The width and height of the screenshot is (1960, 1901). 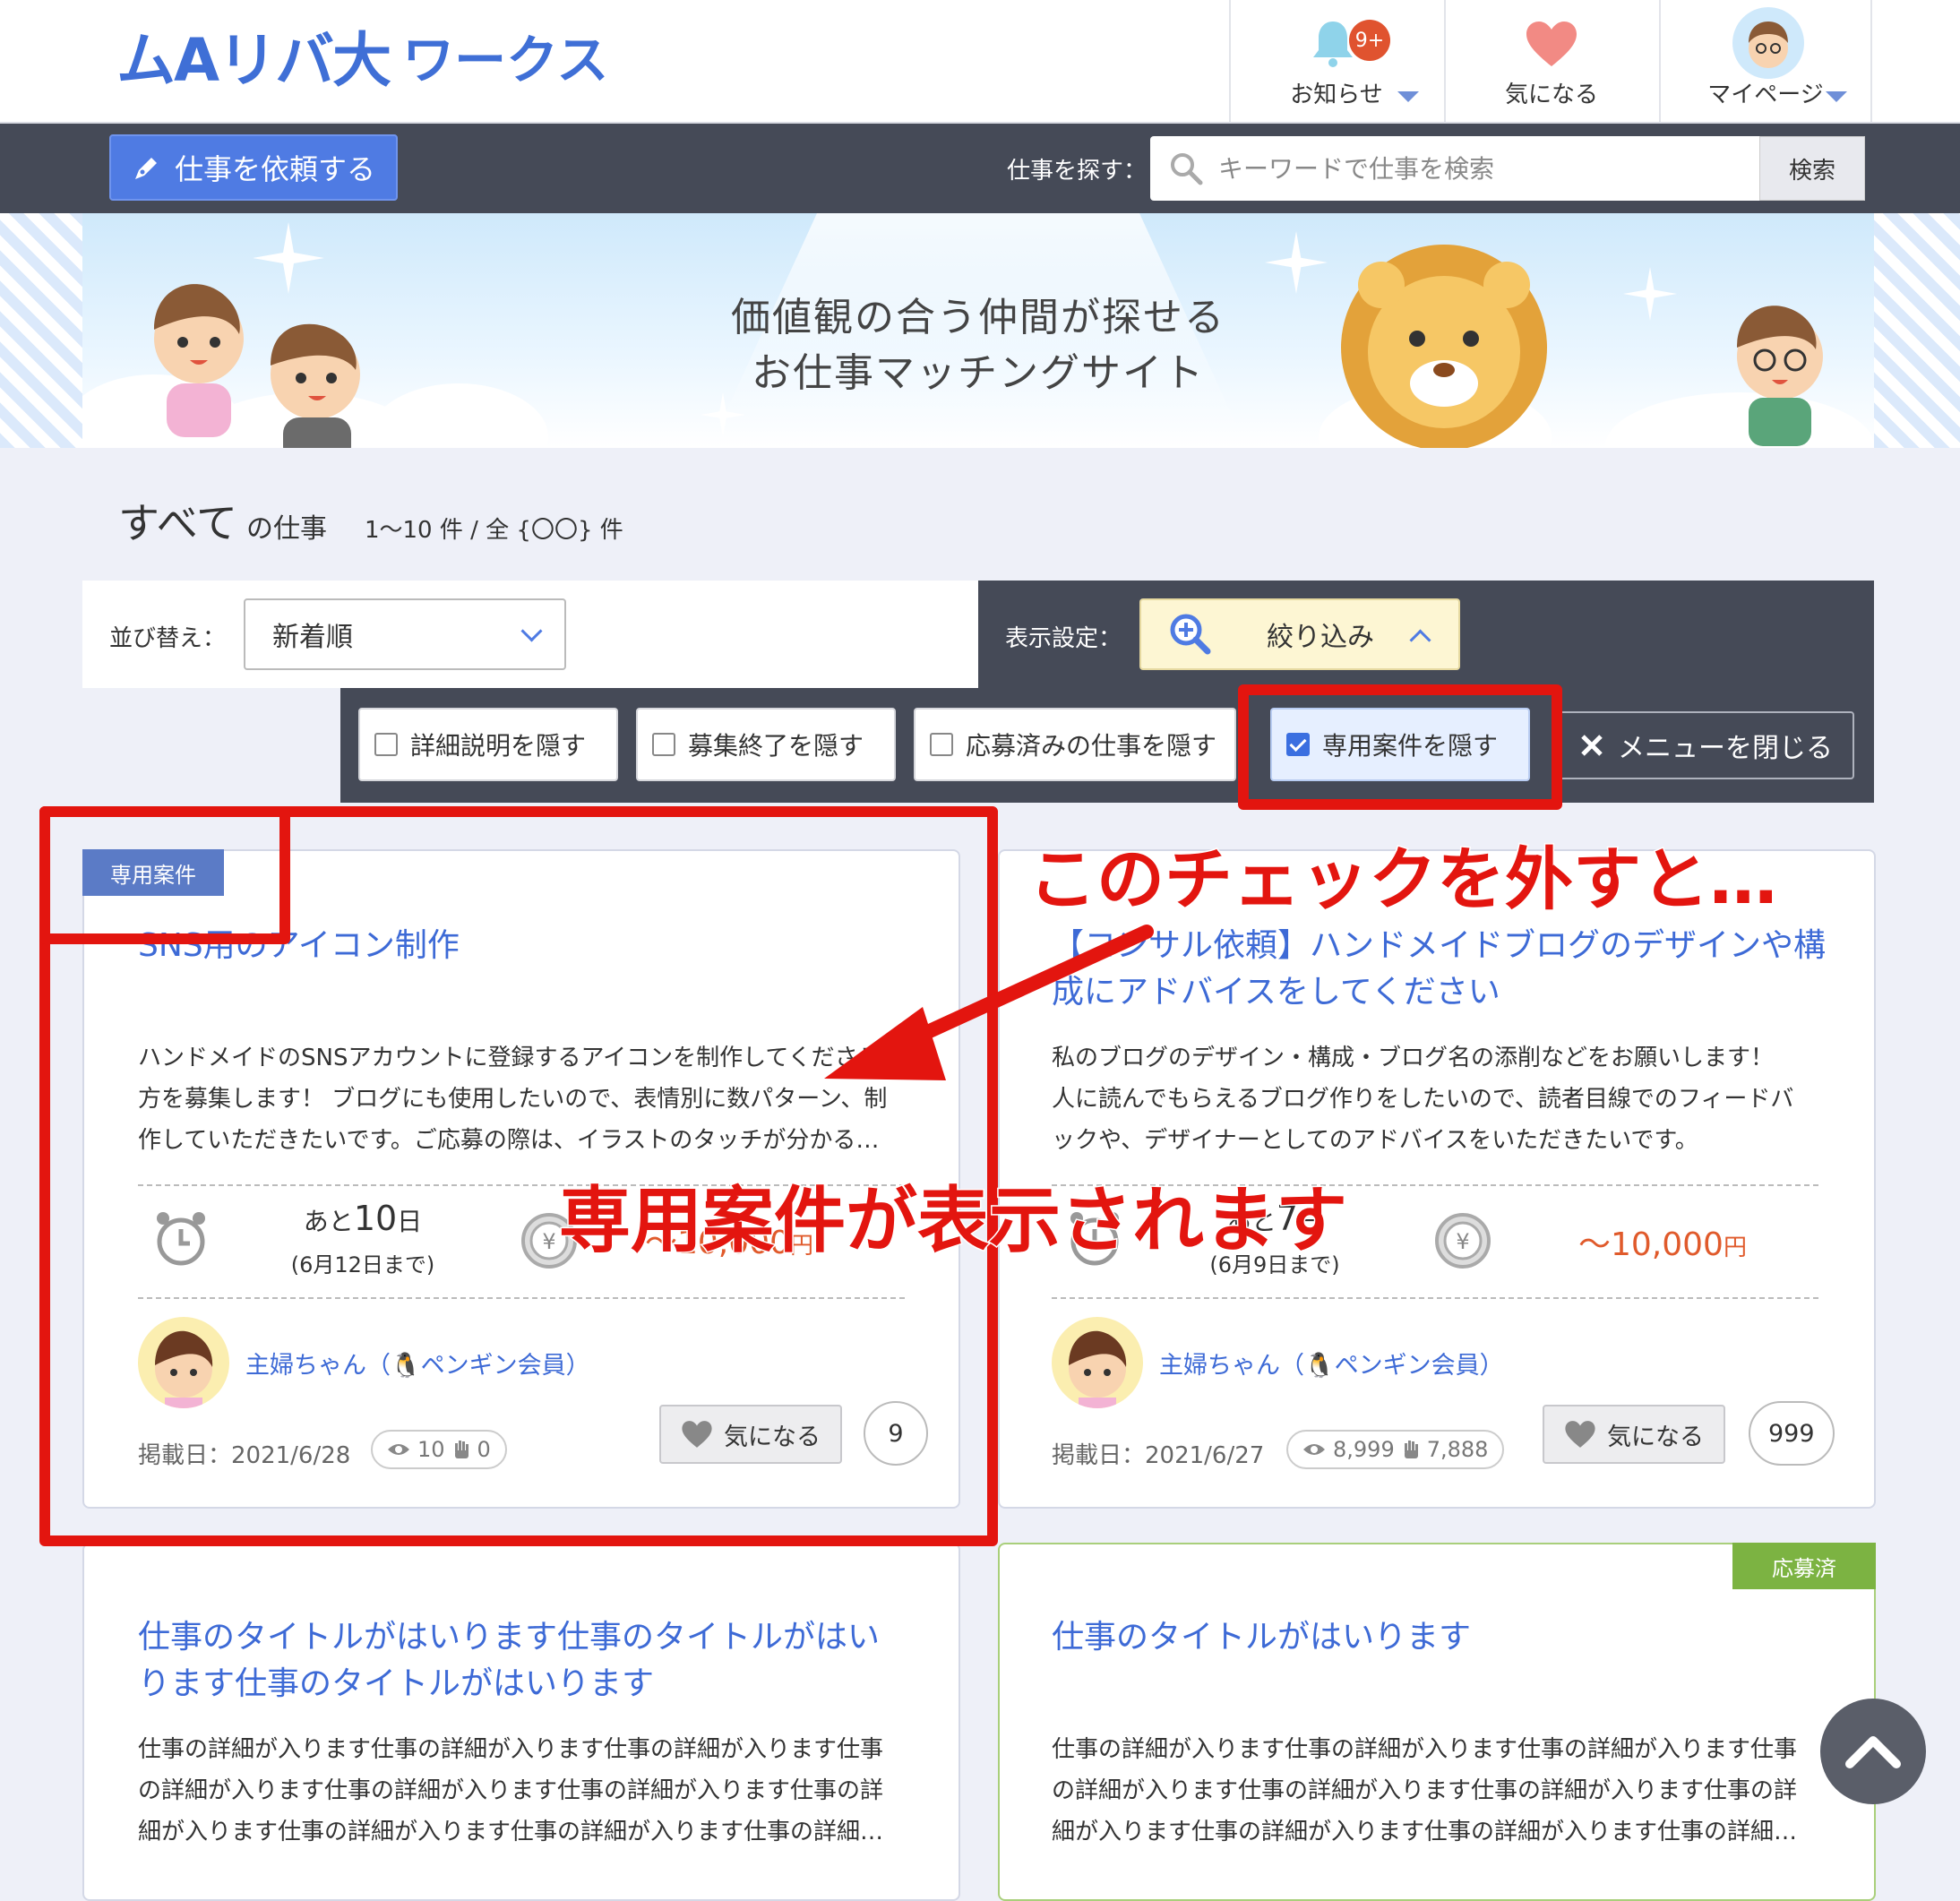 I want to click on display-settings-label: 表示設定：, so click(x=1064, y=638).